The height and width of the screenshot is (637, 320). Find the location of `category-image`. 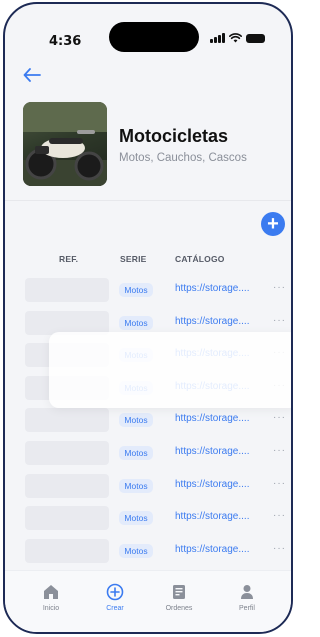

category-image is located at coordinates (65, 144).